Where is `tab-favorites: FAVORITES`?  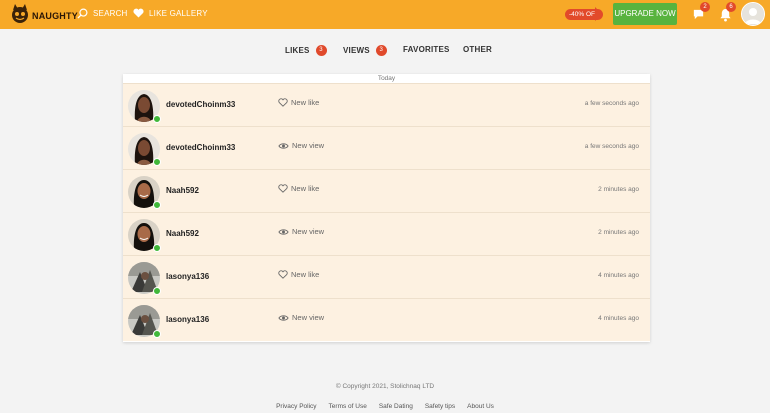 tab-favorites: FAVORITES is located at coordinates (426, 49).